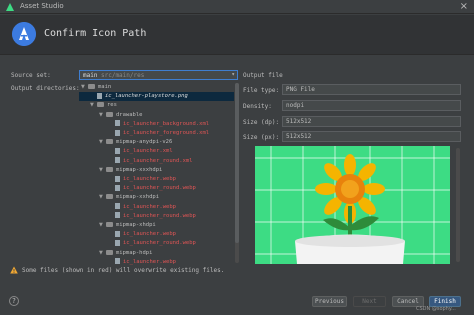 The image size is (474, 315). What do you see at coordinates (458, 205) in the screenshot?
I see `preview-scrollbar` at bounding box center [458, 205].